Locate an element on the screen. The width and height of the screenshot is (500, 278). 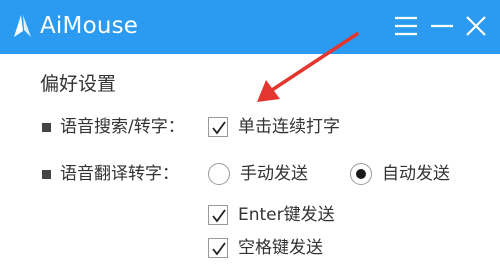
close-icon is located at coordinates (476, 26).